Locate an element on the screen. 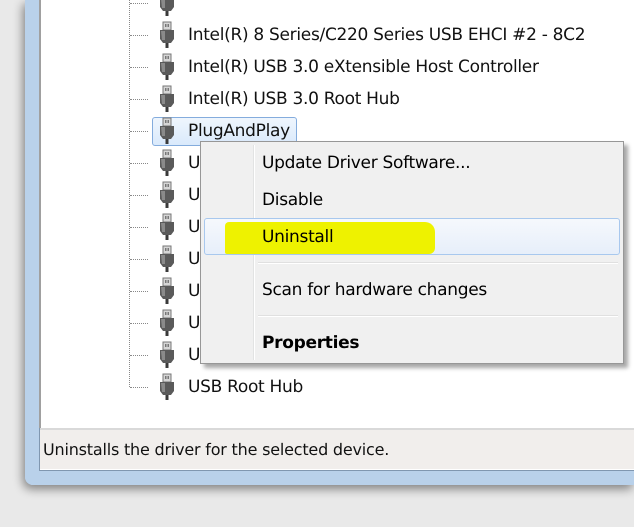 The image size is (634, 527). status-text: Uninstalls the driver for the selected device. is located at coordinates (216, 449).